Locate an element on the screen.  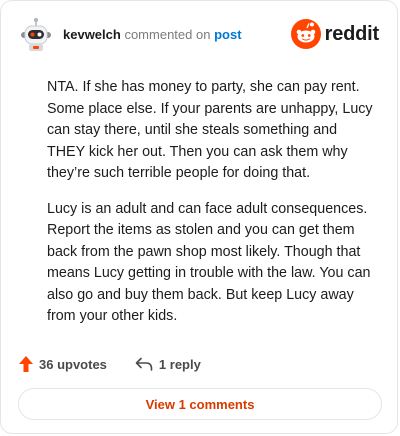
comment-actions: 36 upvotes 1 reply is located at coordinates (110, 364).